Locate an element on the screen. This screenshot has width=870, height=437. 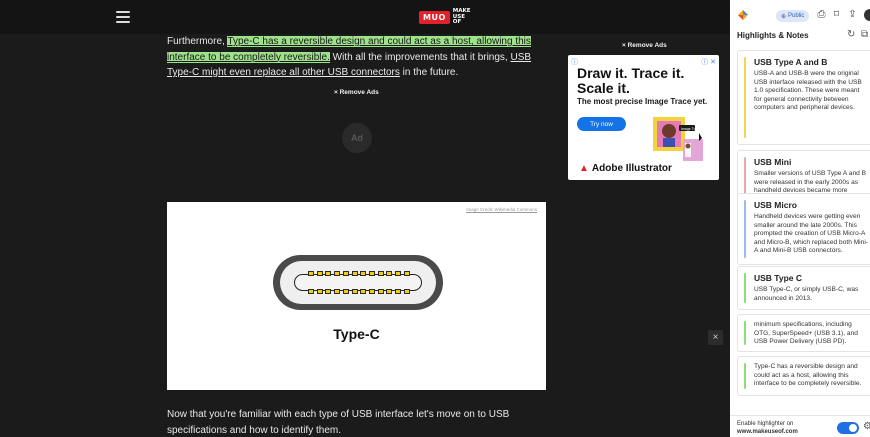
paragraph-text: Furthermore, is located at coordinates (197, 41).